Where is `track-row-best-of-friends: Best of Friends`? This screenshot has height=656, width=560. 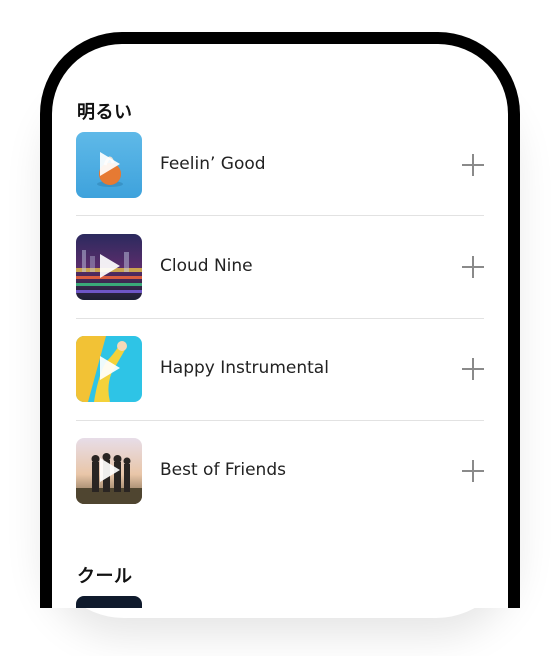 track-row-best-of-friends: Best of Friends is located at coordinates (280, 471).